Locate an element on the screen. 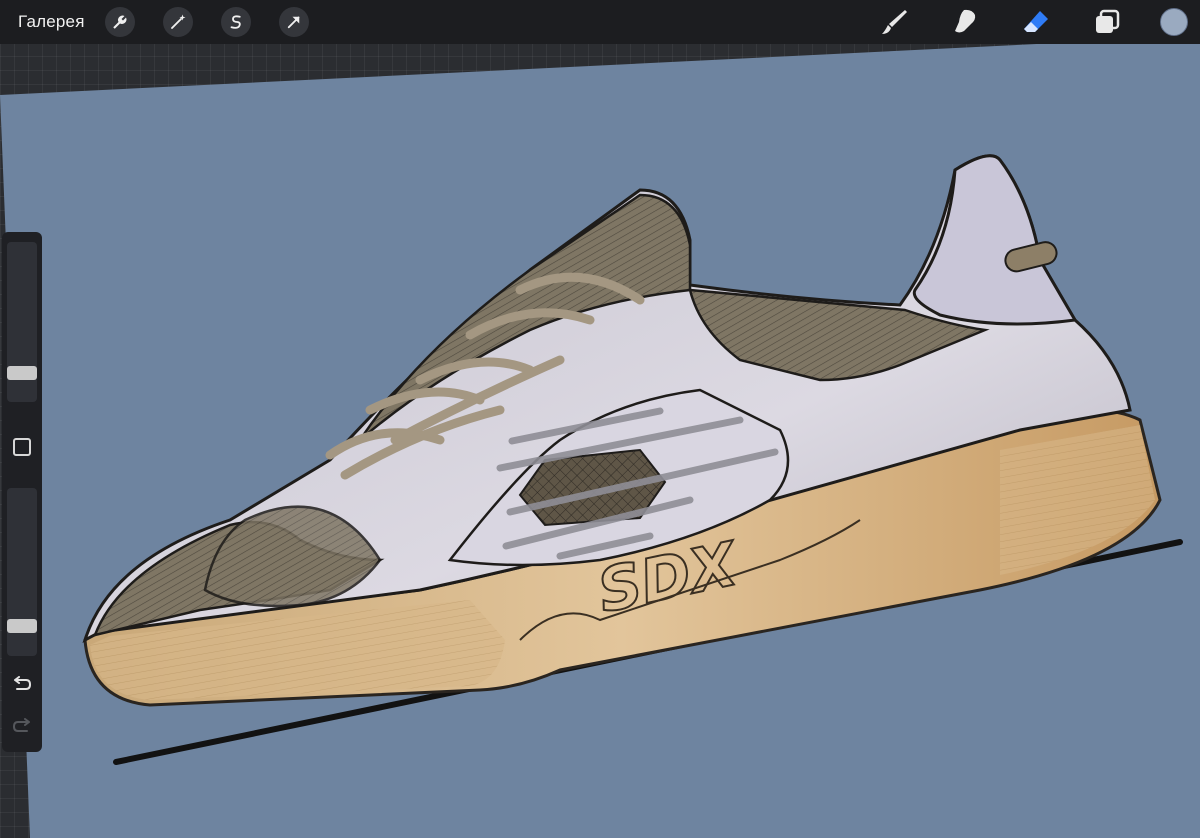  selection-button is located at coordinates (235, 22).